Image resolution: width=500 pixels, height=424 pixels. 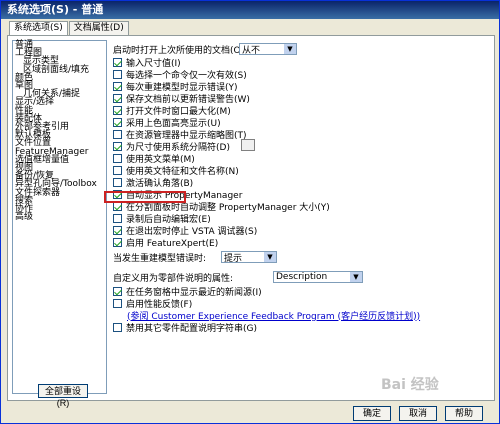 What do you see at coordinates (249, 257) in the screenshot?
I see `rebuild-select: 提示 ▼` at bounding box center [249, 257].